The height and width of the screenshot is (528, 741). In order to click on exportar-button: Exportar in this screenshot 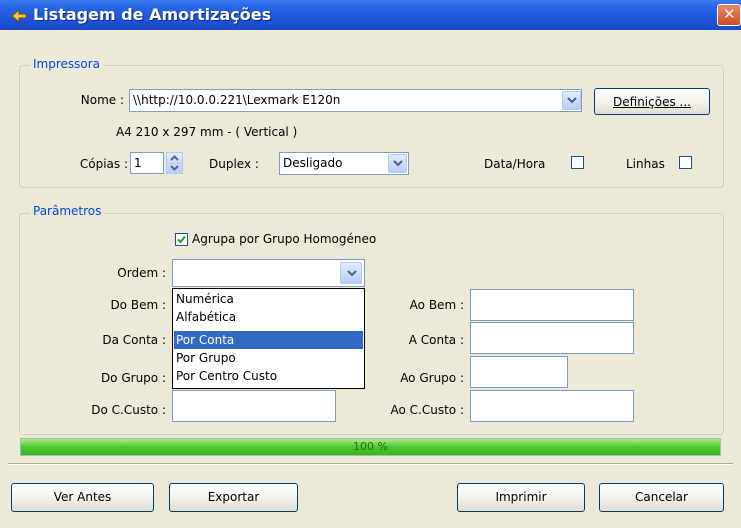, I will do `click(233, 497)`.